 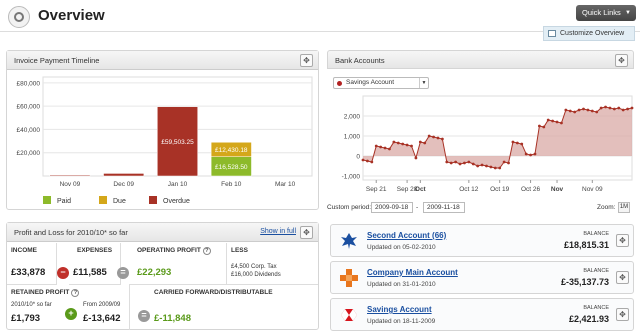 What do you see at coordinates (29, 107) in the screenshot?
I see `y-tick-label: £60,000` at bounding box center [29, 107].